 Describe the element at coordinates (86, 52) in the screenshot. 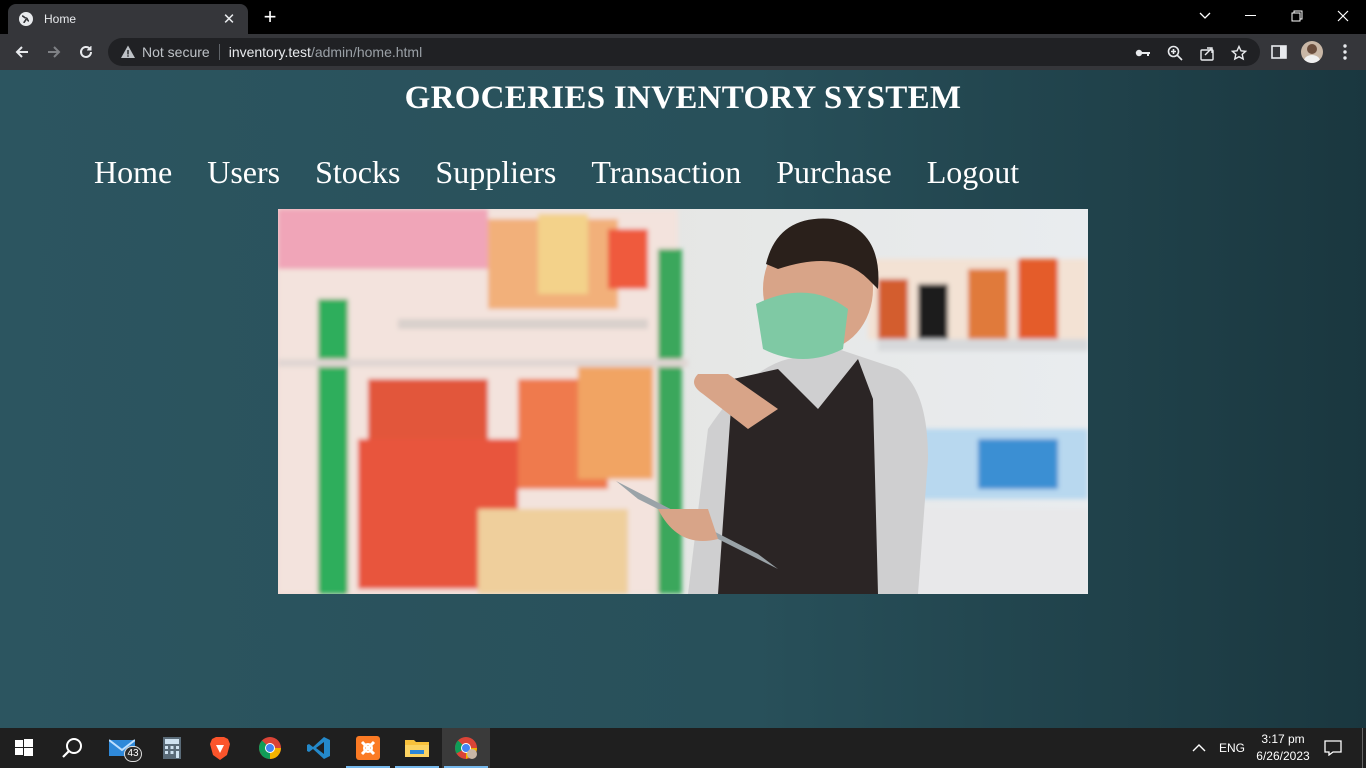

I see `reload-button` at that location.